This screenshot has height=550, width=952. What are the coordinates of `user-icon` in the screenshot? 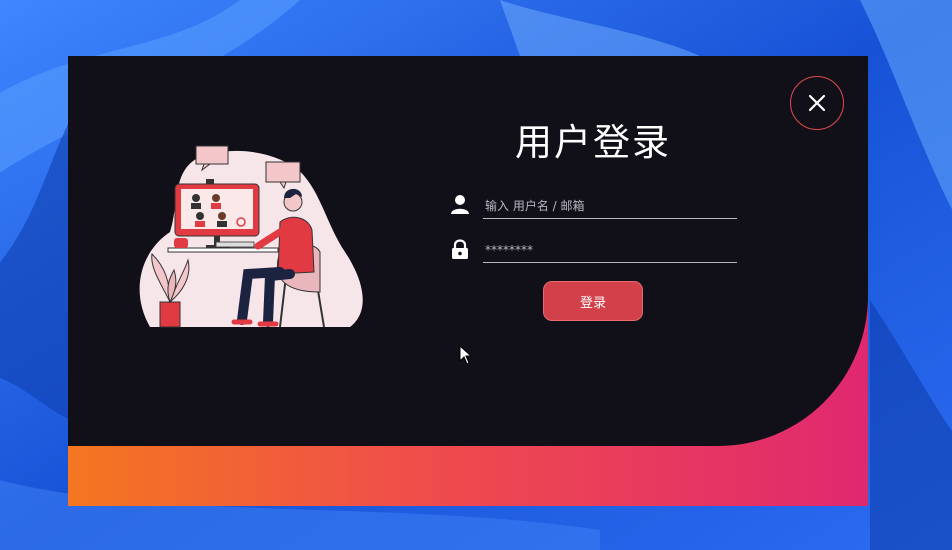 It's located at (460, 204).